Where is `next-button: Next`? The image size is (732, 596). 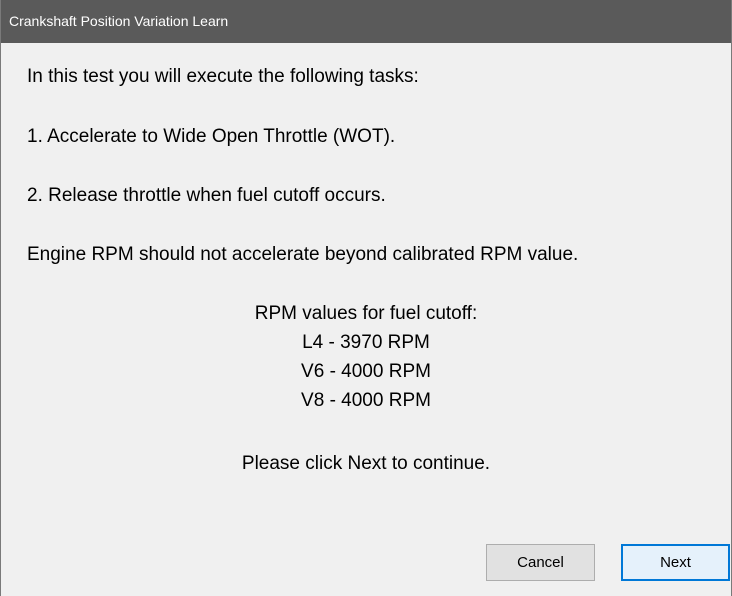 next-button: Next is located at coordinates (675, 562).